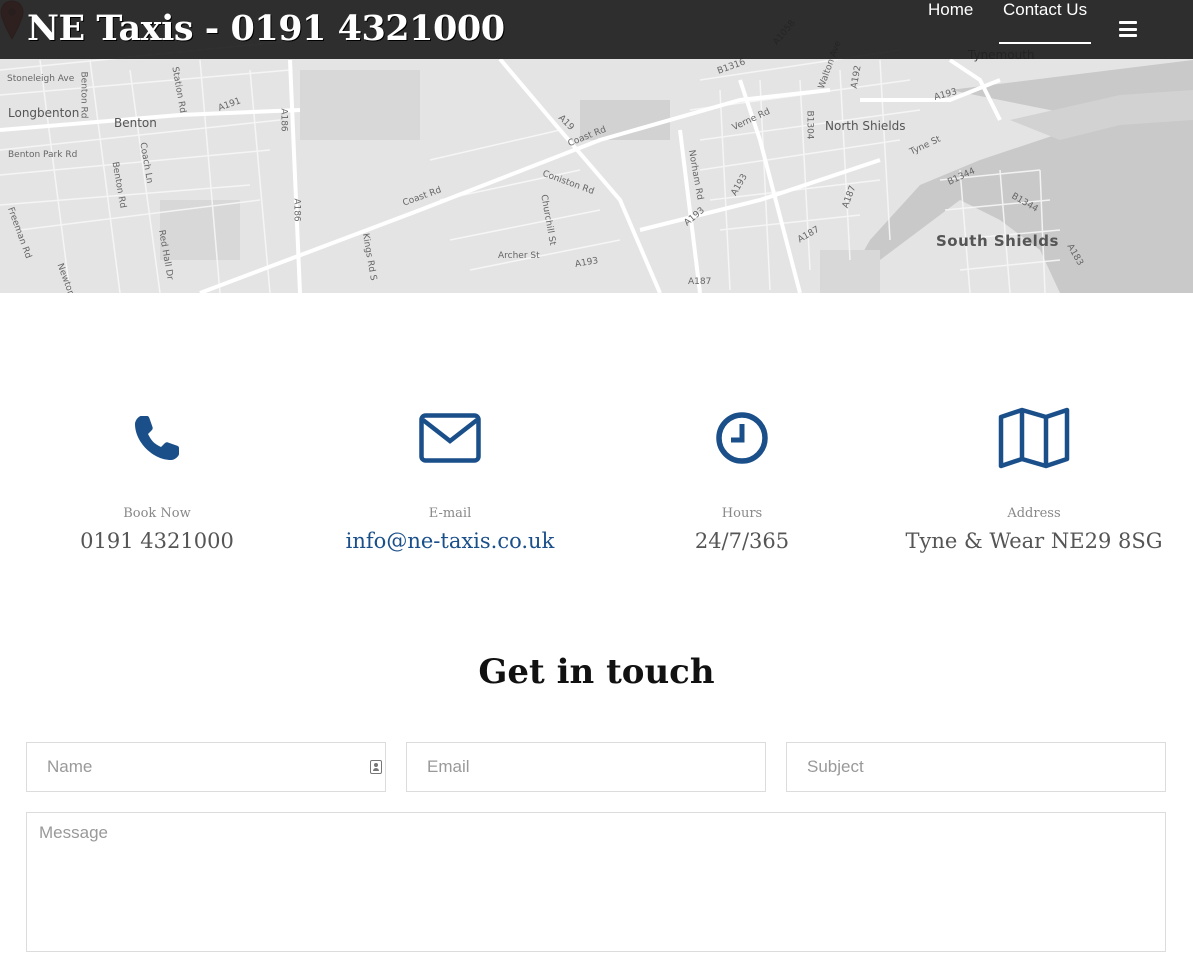 The image size is (1193, 968). I want to click on hamburger-icon, so click(1128, 29).